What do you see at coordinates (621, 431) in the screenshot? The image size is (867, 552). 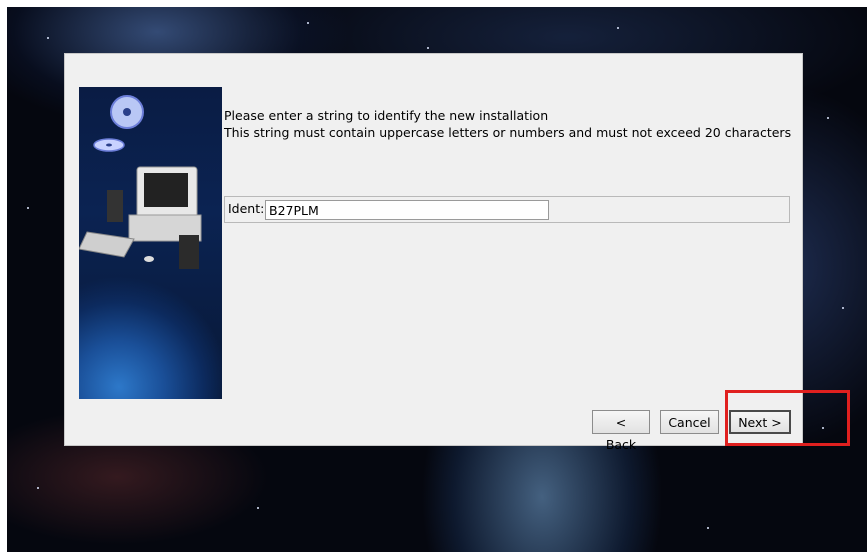 I see `back-button: < Back` at bounding box center [621, 431].